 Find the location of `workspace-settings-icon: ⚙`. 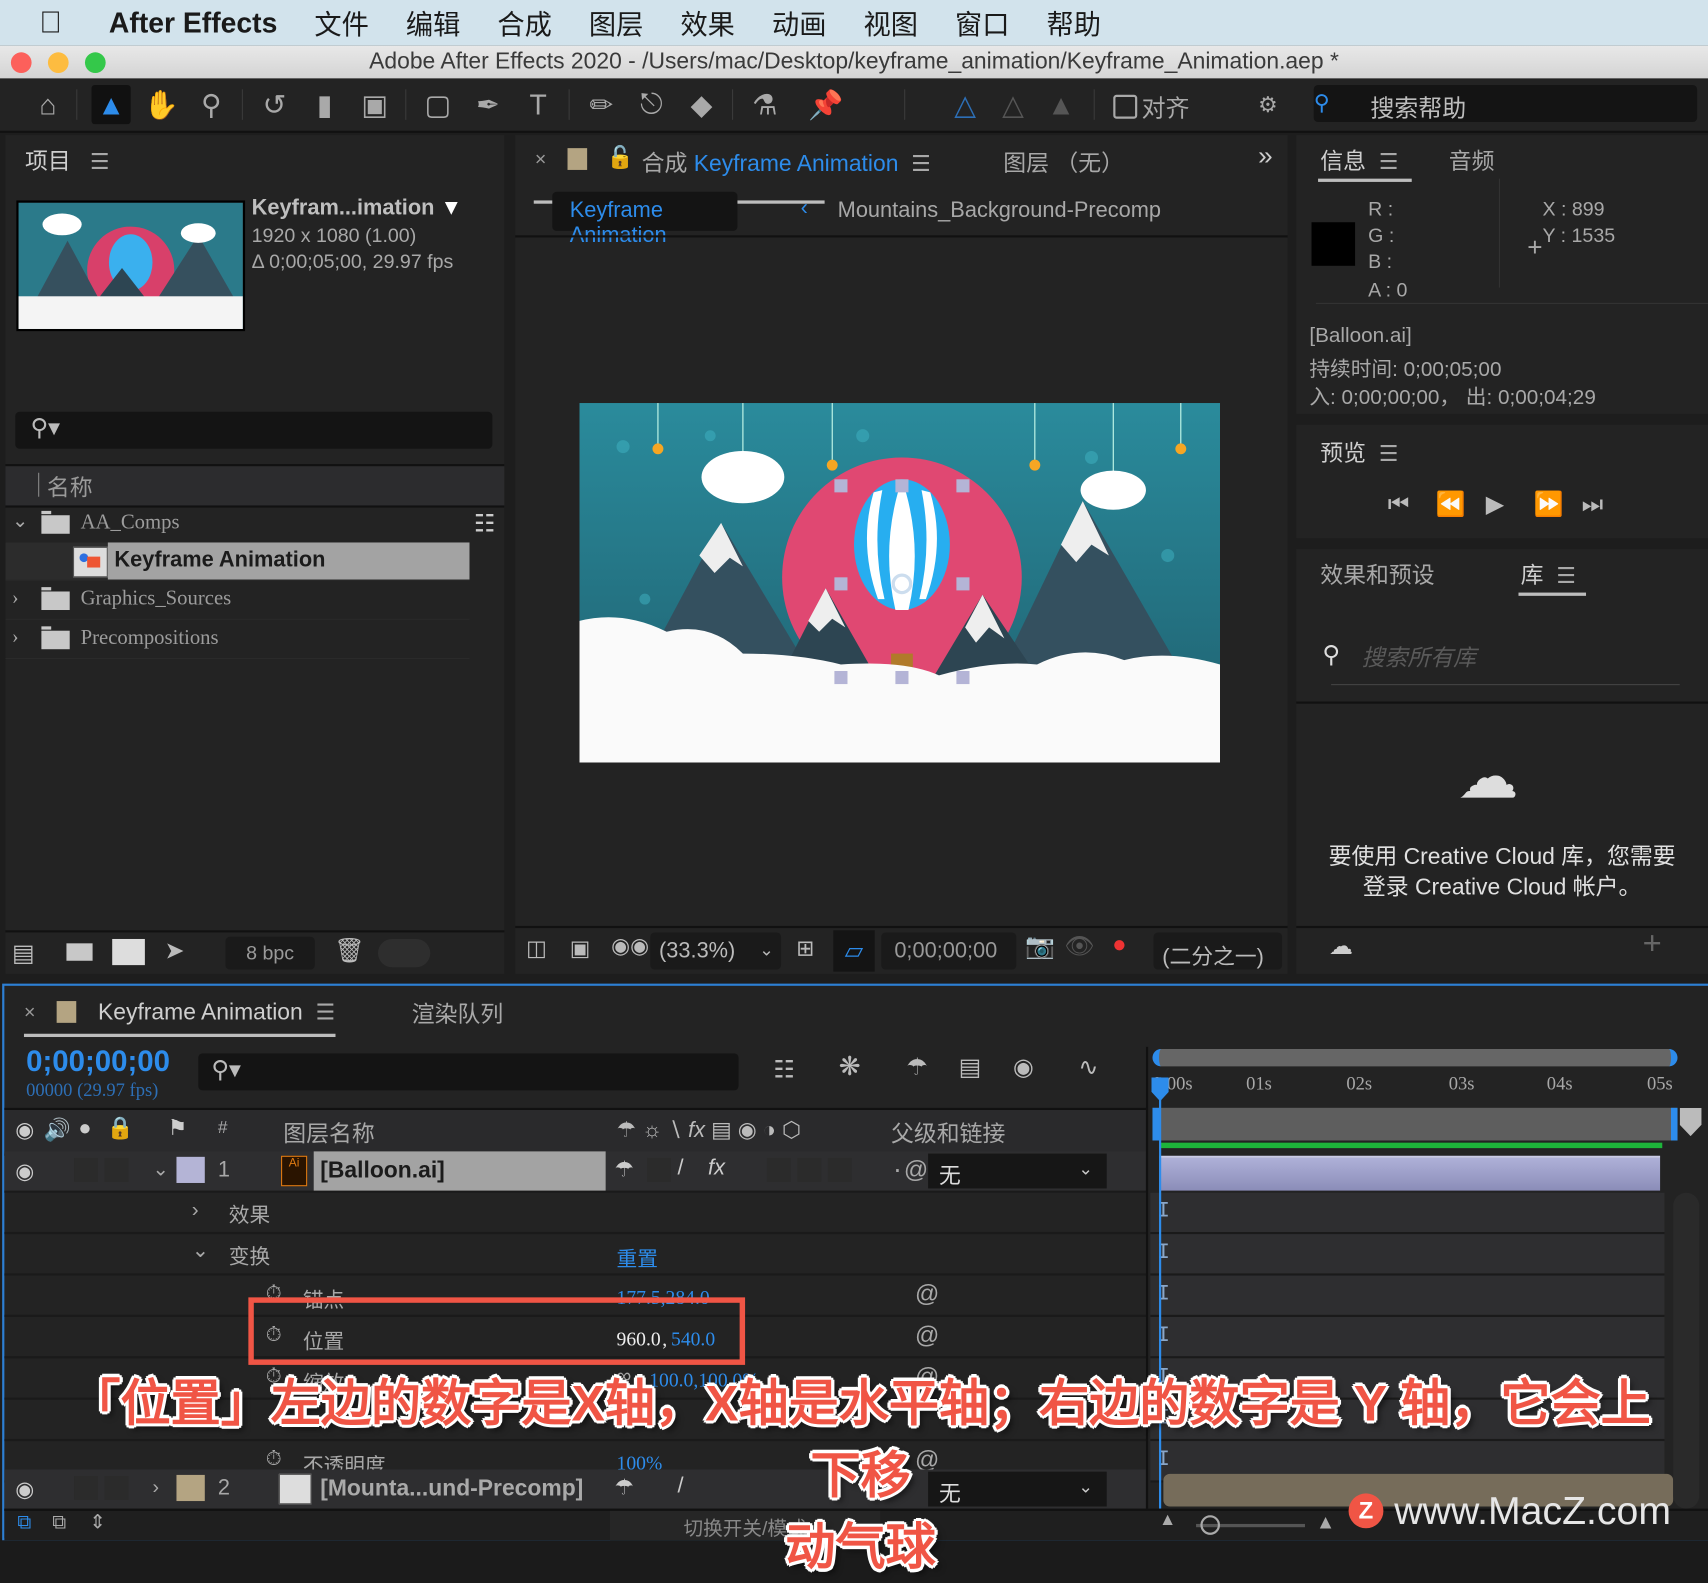

workspace-settings-icon: ⚙ is located at coordinates (1267, 104).